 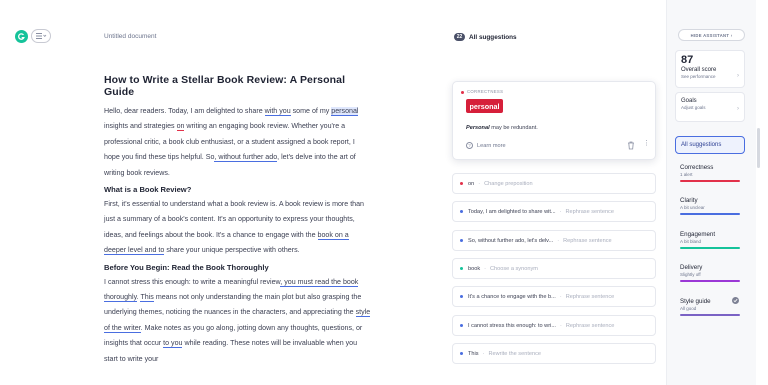 What do you see at coordinates (554, 353) in the screenshot?
I see `suggestion-card: This · Rewrite the sentence` at bounding box center [554, 353].